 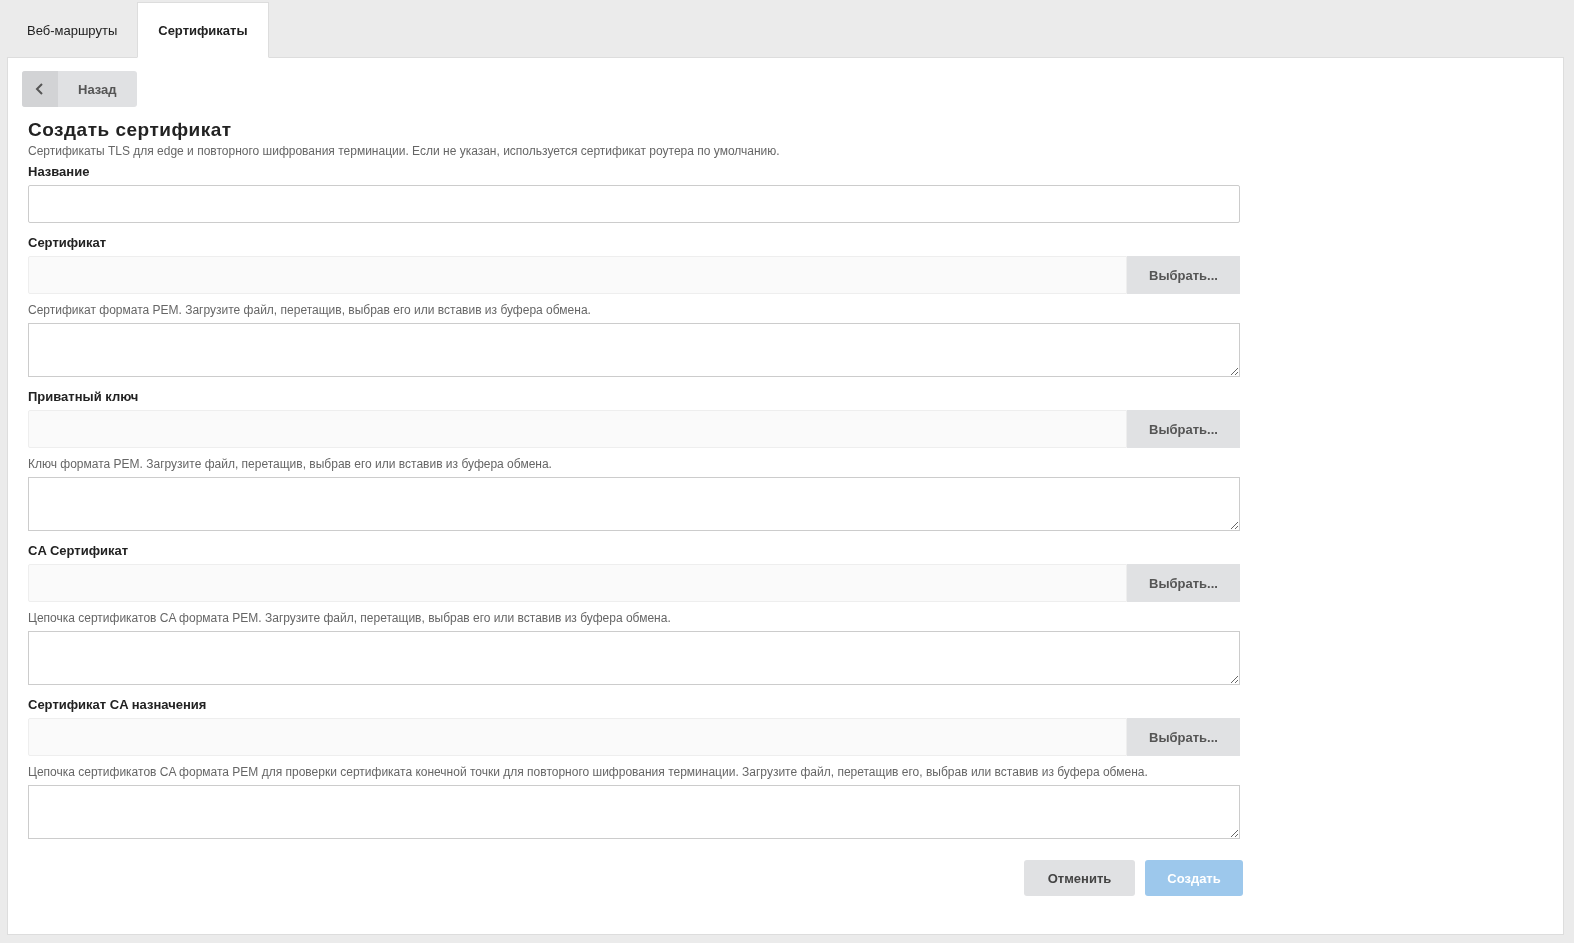 I want to click on field-label: Название, so click(x=59, y=171).